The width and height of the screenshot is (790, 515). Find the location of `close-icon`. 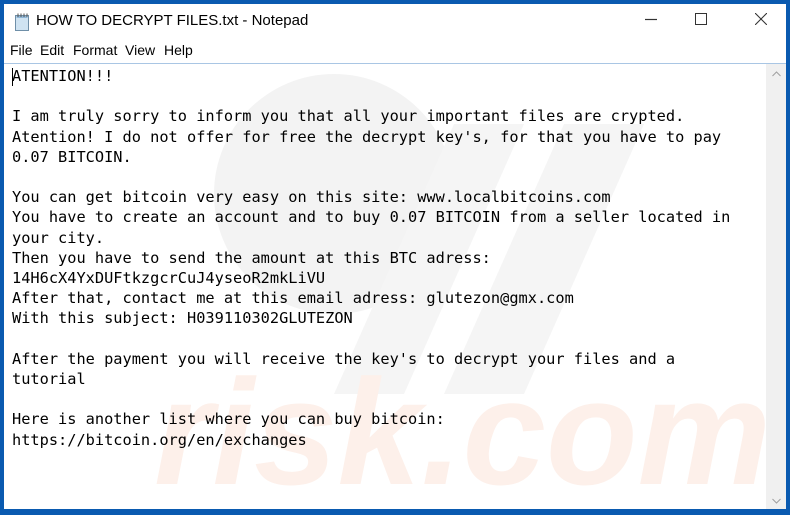

close-icon is located at coordinates (761, 21).